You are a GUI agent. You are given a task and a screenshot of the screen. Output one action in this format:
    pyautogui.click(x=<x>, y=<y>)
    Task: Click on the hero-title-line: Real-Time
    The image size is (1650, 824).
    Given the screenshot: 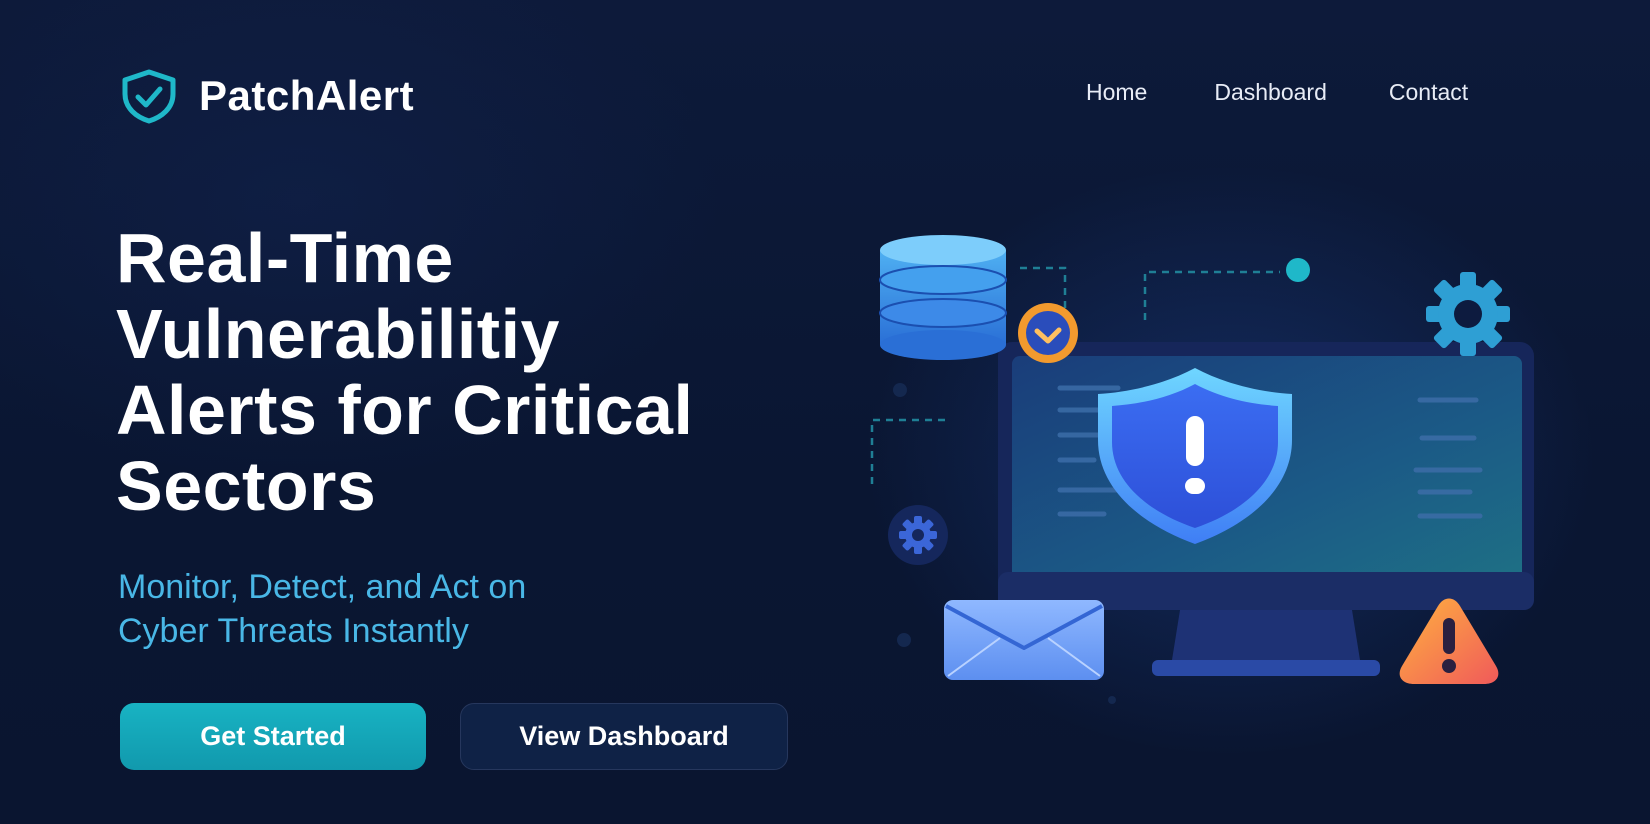 What is the action you would take?
    pyautogui.click(x=285, y=258)
    